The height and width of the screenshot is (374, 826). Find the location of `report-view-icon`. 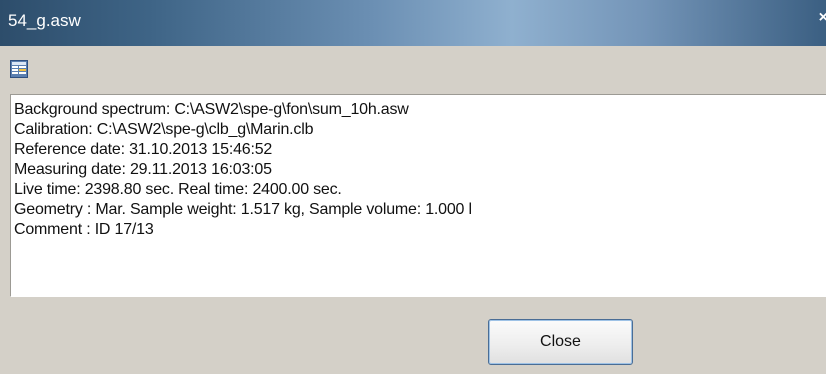

report-view-icon is located at coordinates (19, 69).